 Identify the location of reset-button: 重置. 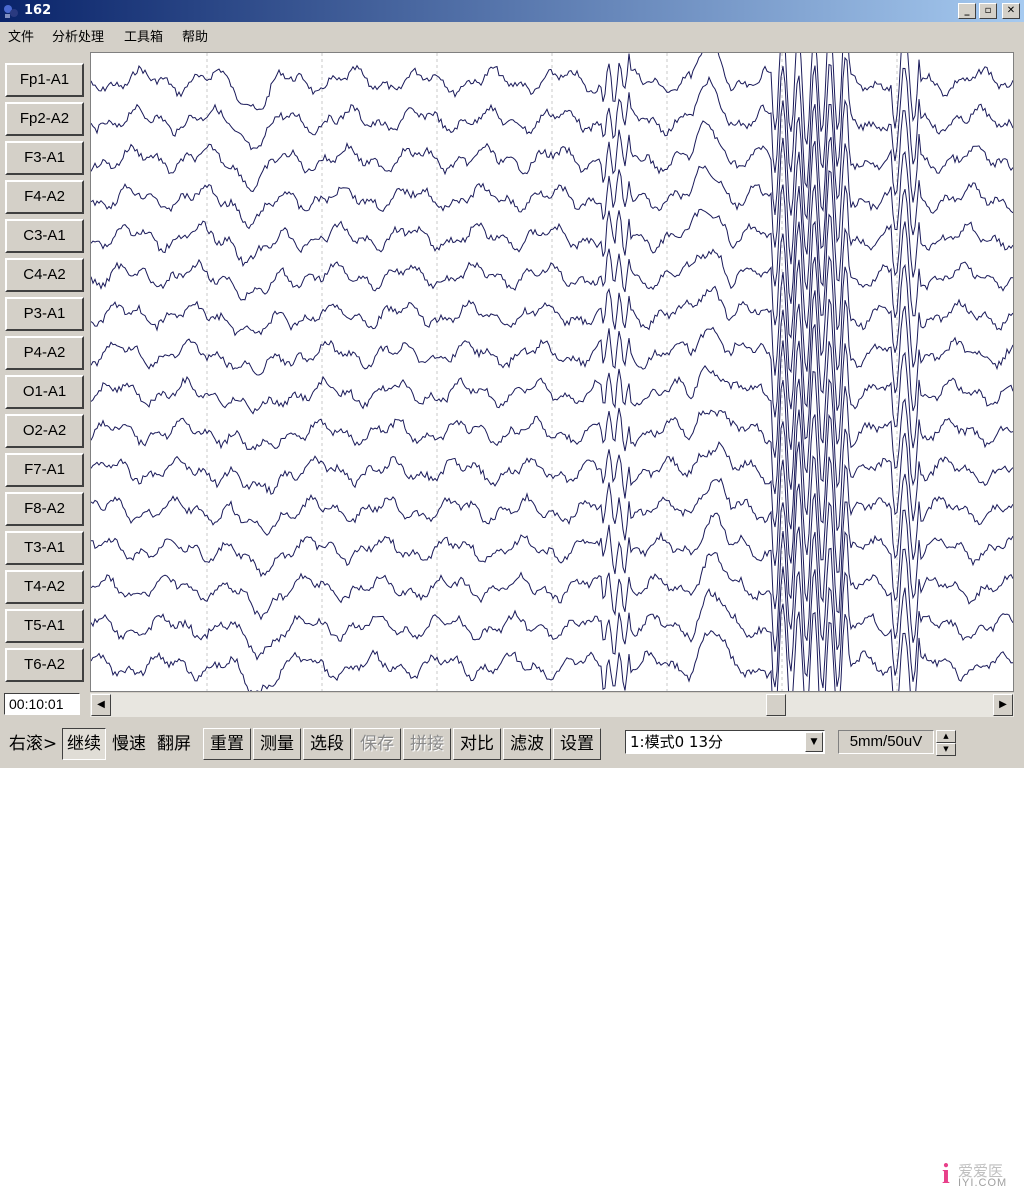
(227, 744).